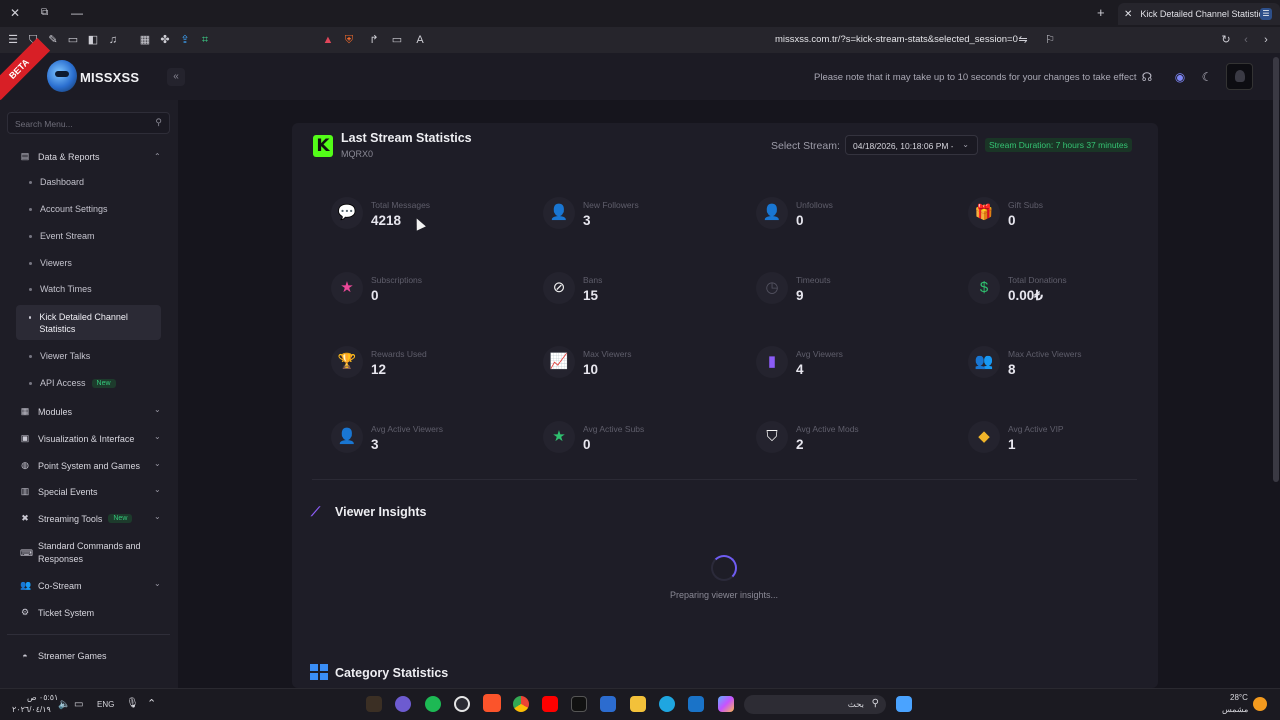  I want to click on users-icon: 👥, so click(984, 362).